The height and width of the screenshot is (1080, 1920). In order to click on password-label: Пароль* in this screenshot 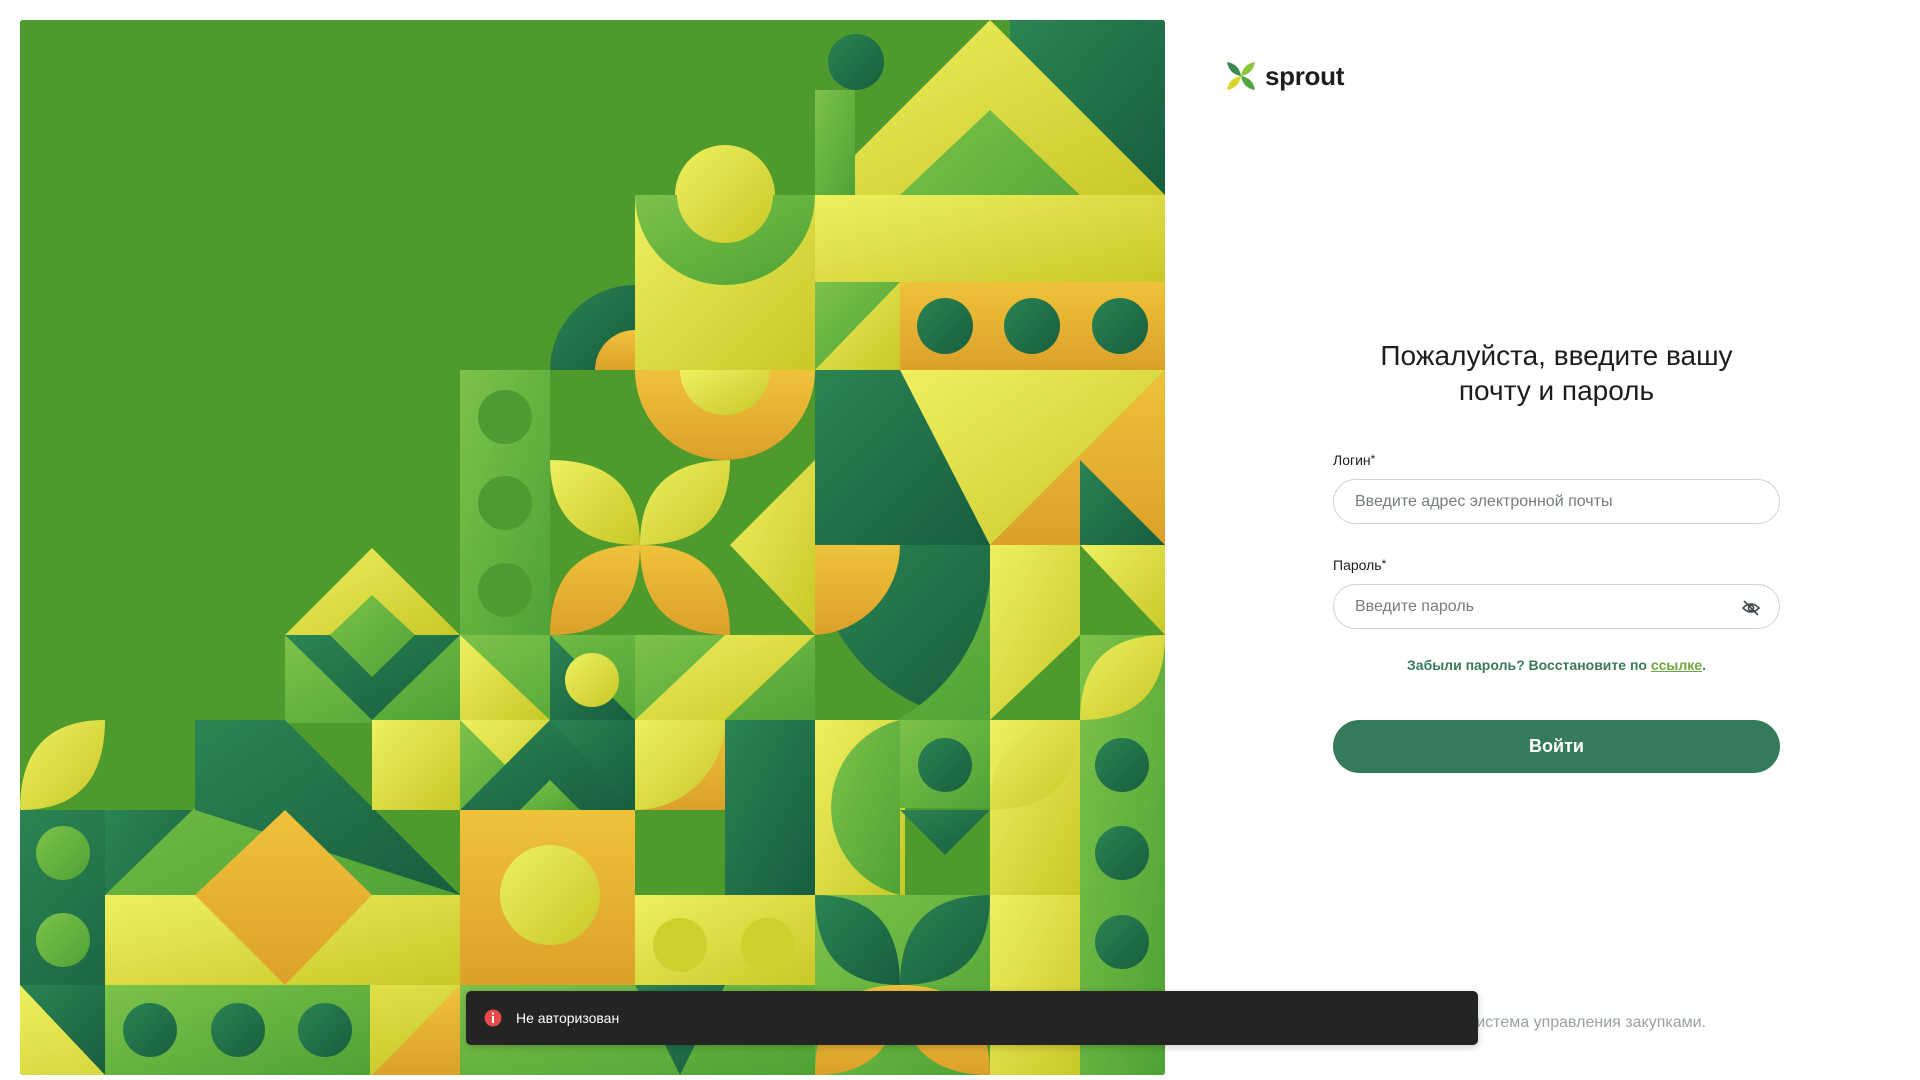, I will do `click(1556, 565)`.